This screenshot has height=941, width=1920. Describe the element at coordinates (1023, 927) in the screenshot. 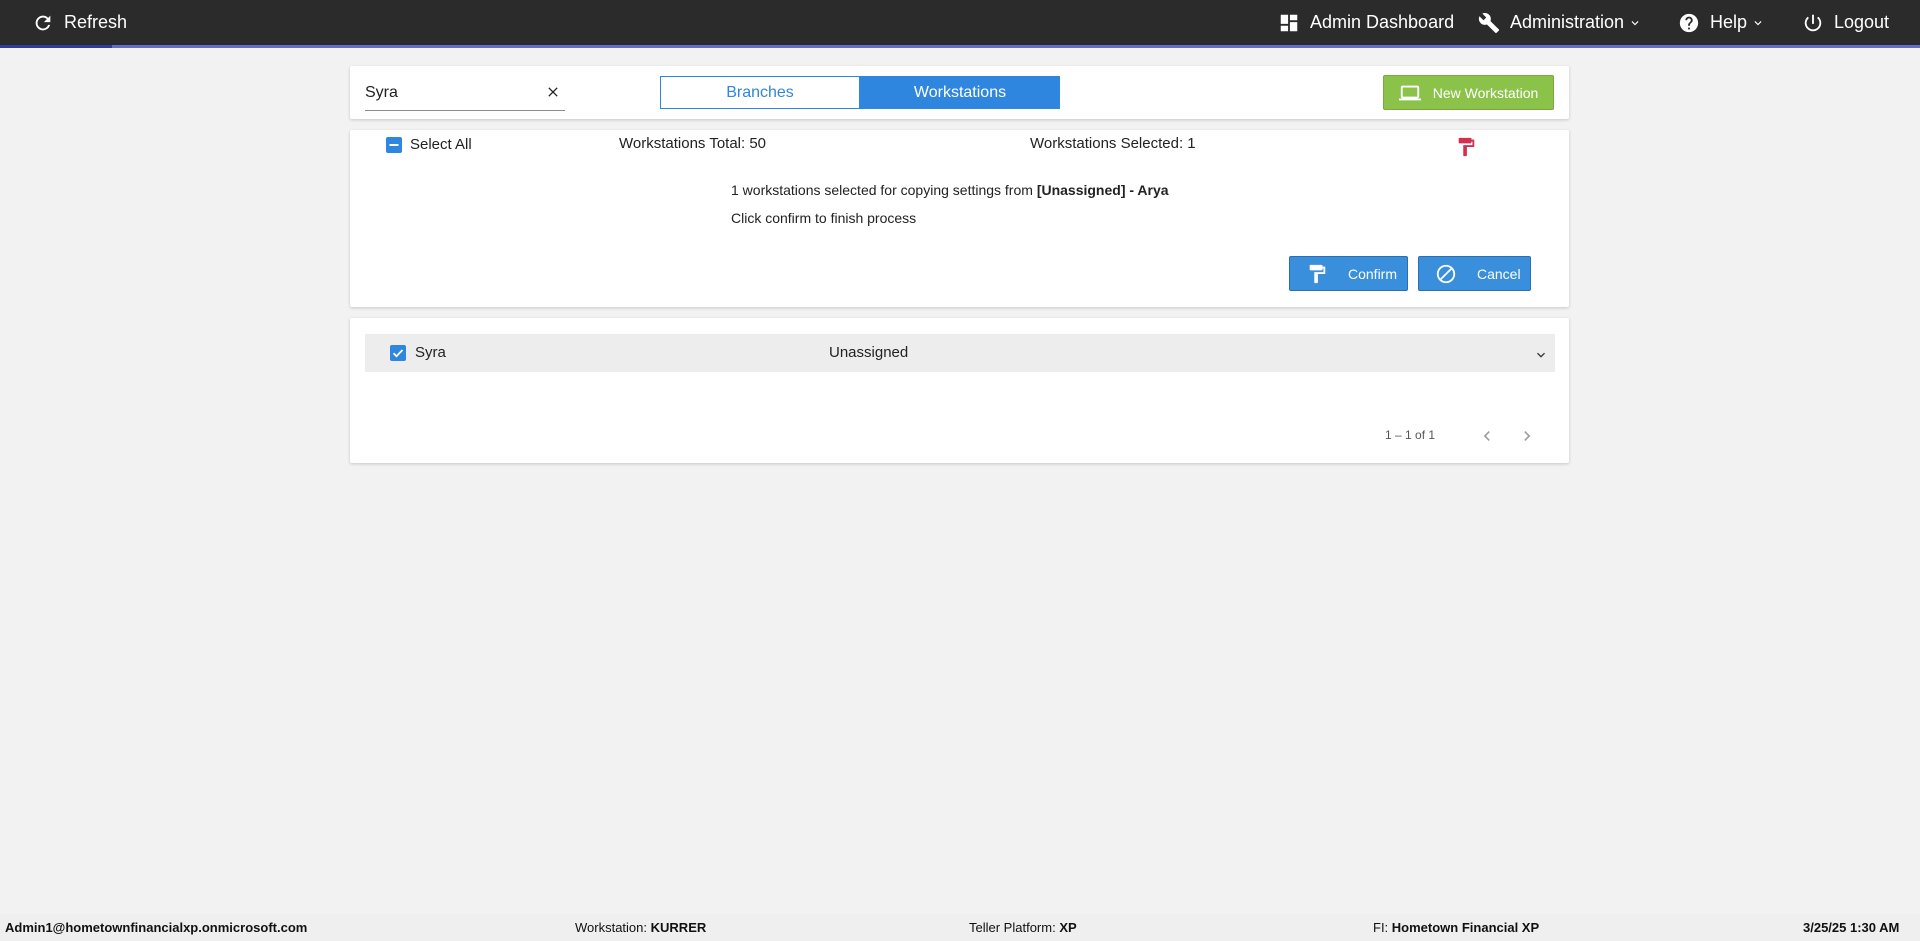

I see `status-platform: Teller Platform: XP` at that location.